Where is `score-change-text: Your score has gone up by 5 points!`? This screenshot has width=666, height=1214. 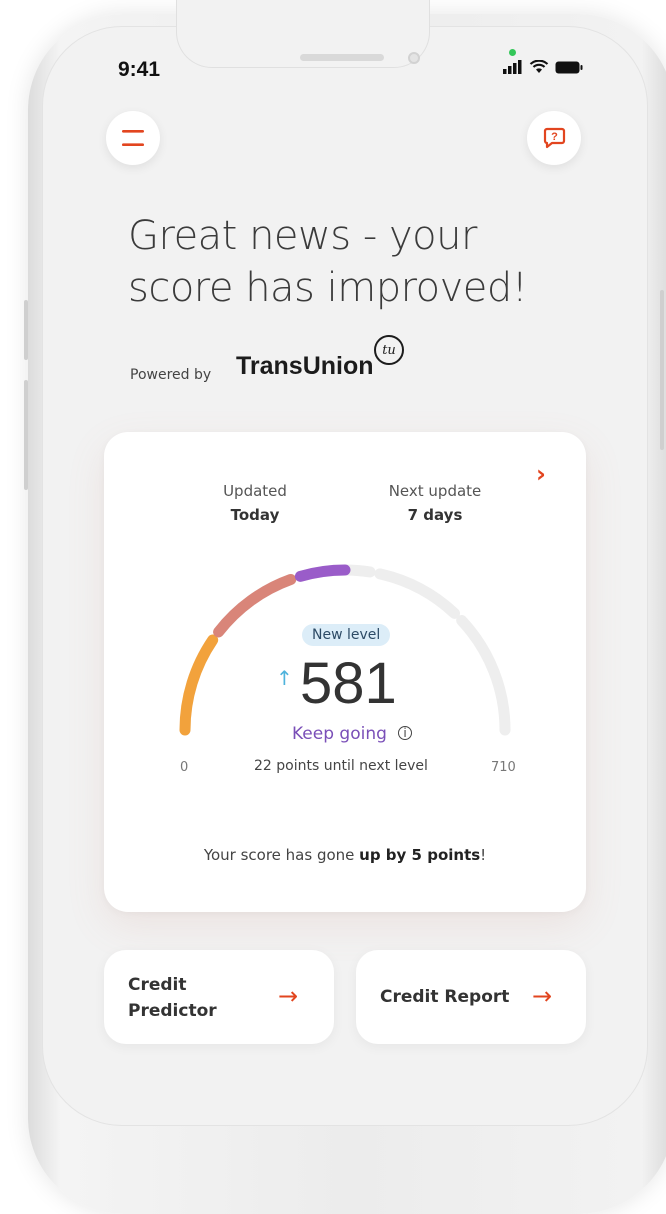
score-change-text: Your score has gone up by 5 points! is located at coordinates (345, 855).